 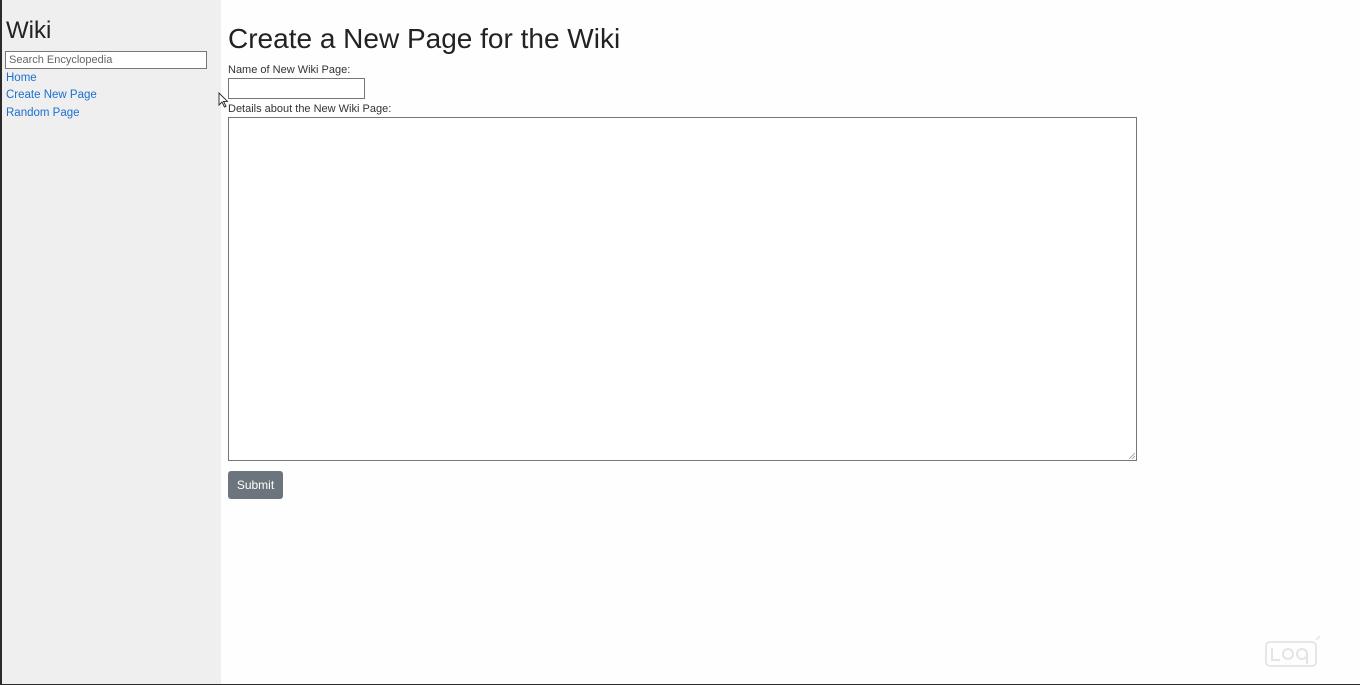 What do you see at coordinates (43, 113) in the screenshot?
I see `nav-link-random-page: Random Page` at bounding box center [43, 113].